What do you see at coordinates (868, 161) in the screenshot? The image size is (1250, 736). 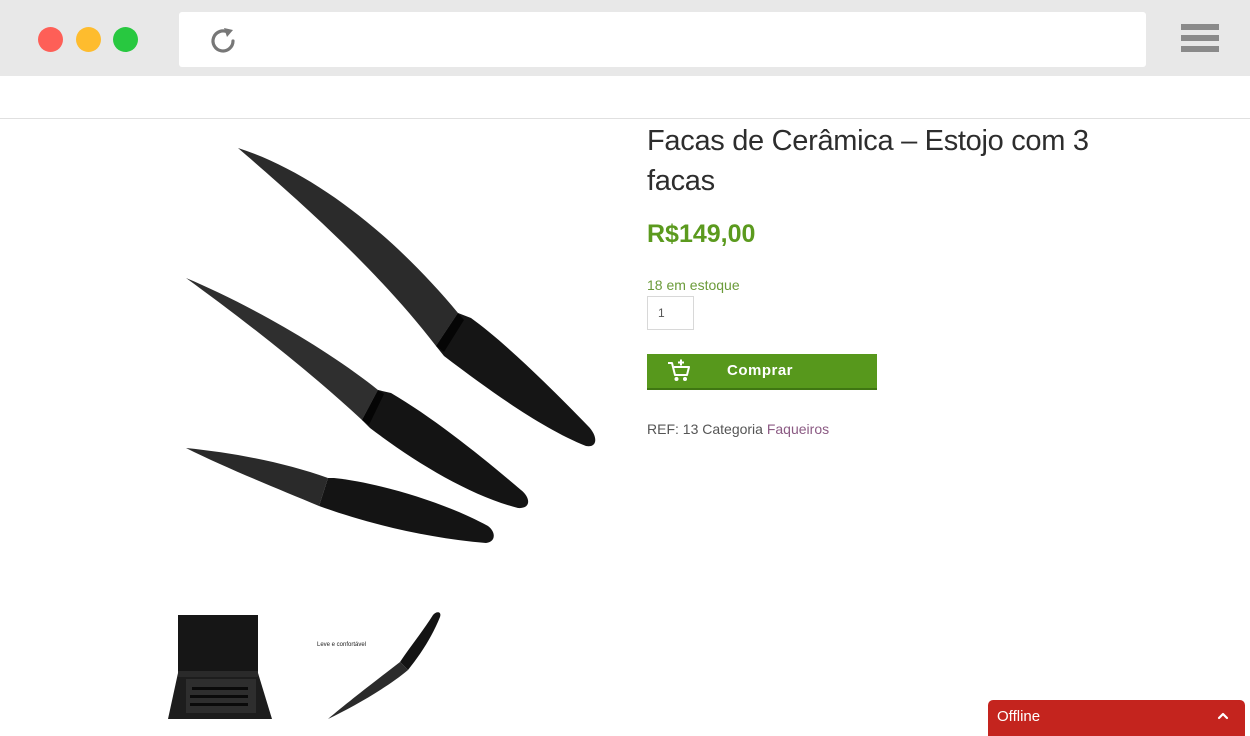 I see `product-title: Facas de Cerâmica – Estojo com 3 facas` at bounding box center [868, 161].